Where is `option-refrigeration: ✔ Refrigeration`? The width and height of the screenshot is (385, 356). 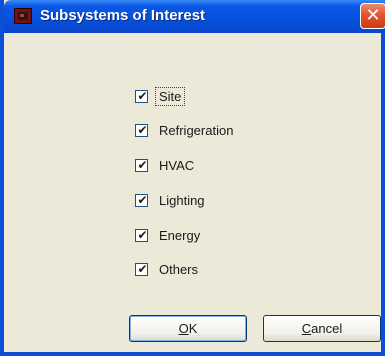 option-refrigeration: ✔ Refrigeration is located at coordinates (185, 130).